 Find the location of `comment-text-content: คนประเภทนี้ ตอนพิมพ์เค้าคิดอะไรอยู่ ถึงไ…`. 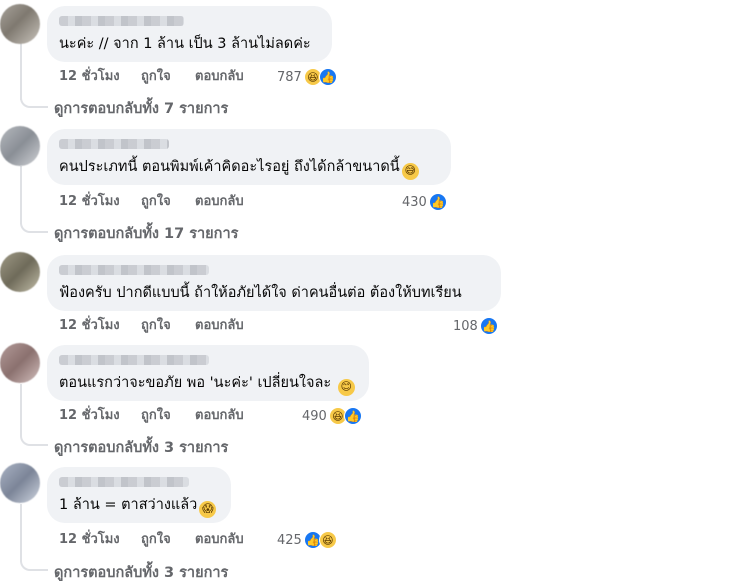

comment-text-content: คนประเภทนี้ ตอนพิมพ์เค้าคิดอะไรอยู่ ถึงไ… is located at coordinates (229, 167).